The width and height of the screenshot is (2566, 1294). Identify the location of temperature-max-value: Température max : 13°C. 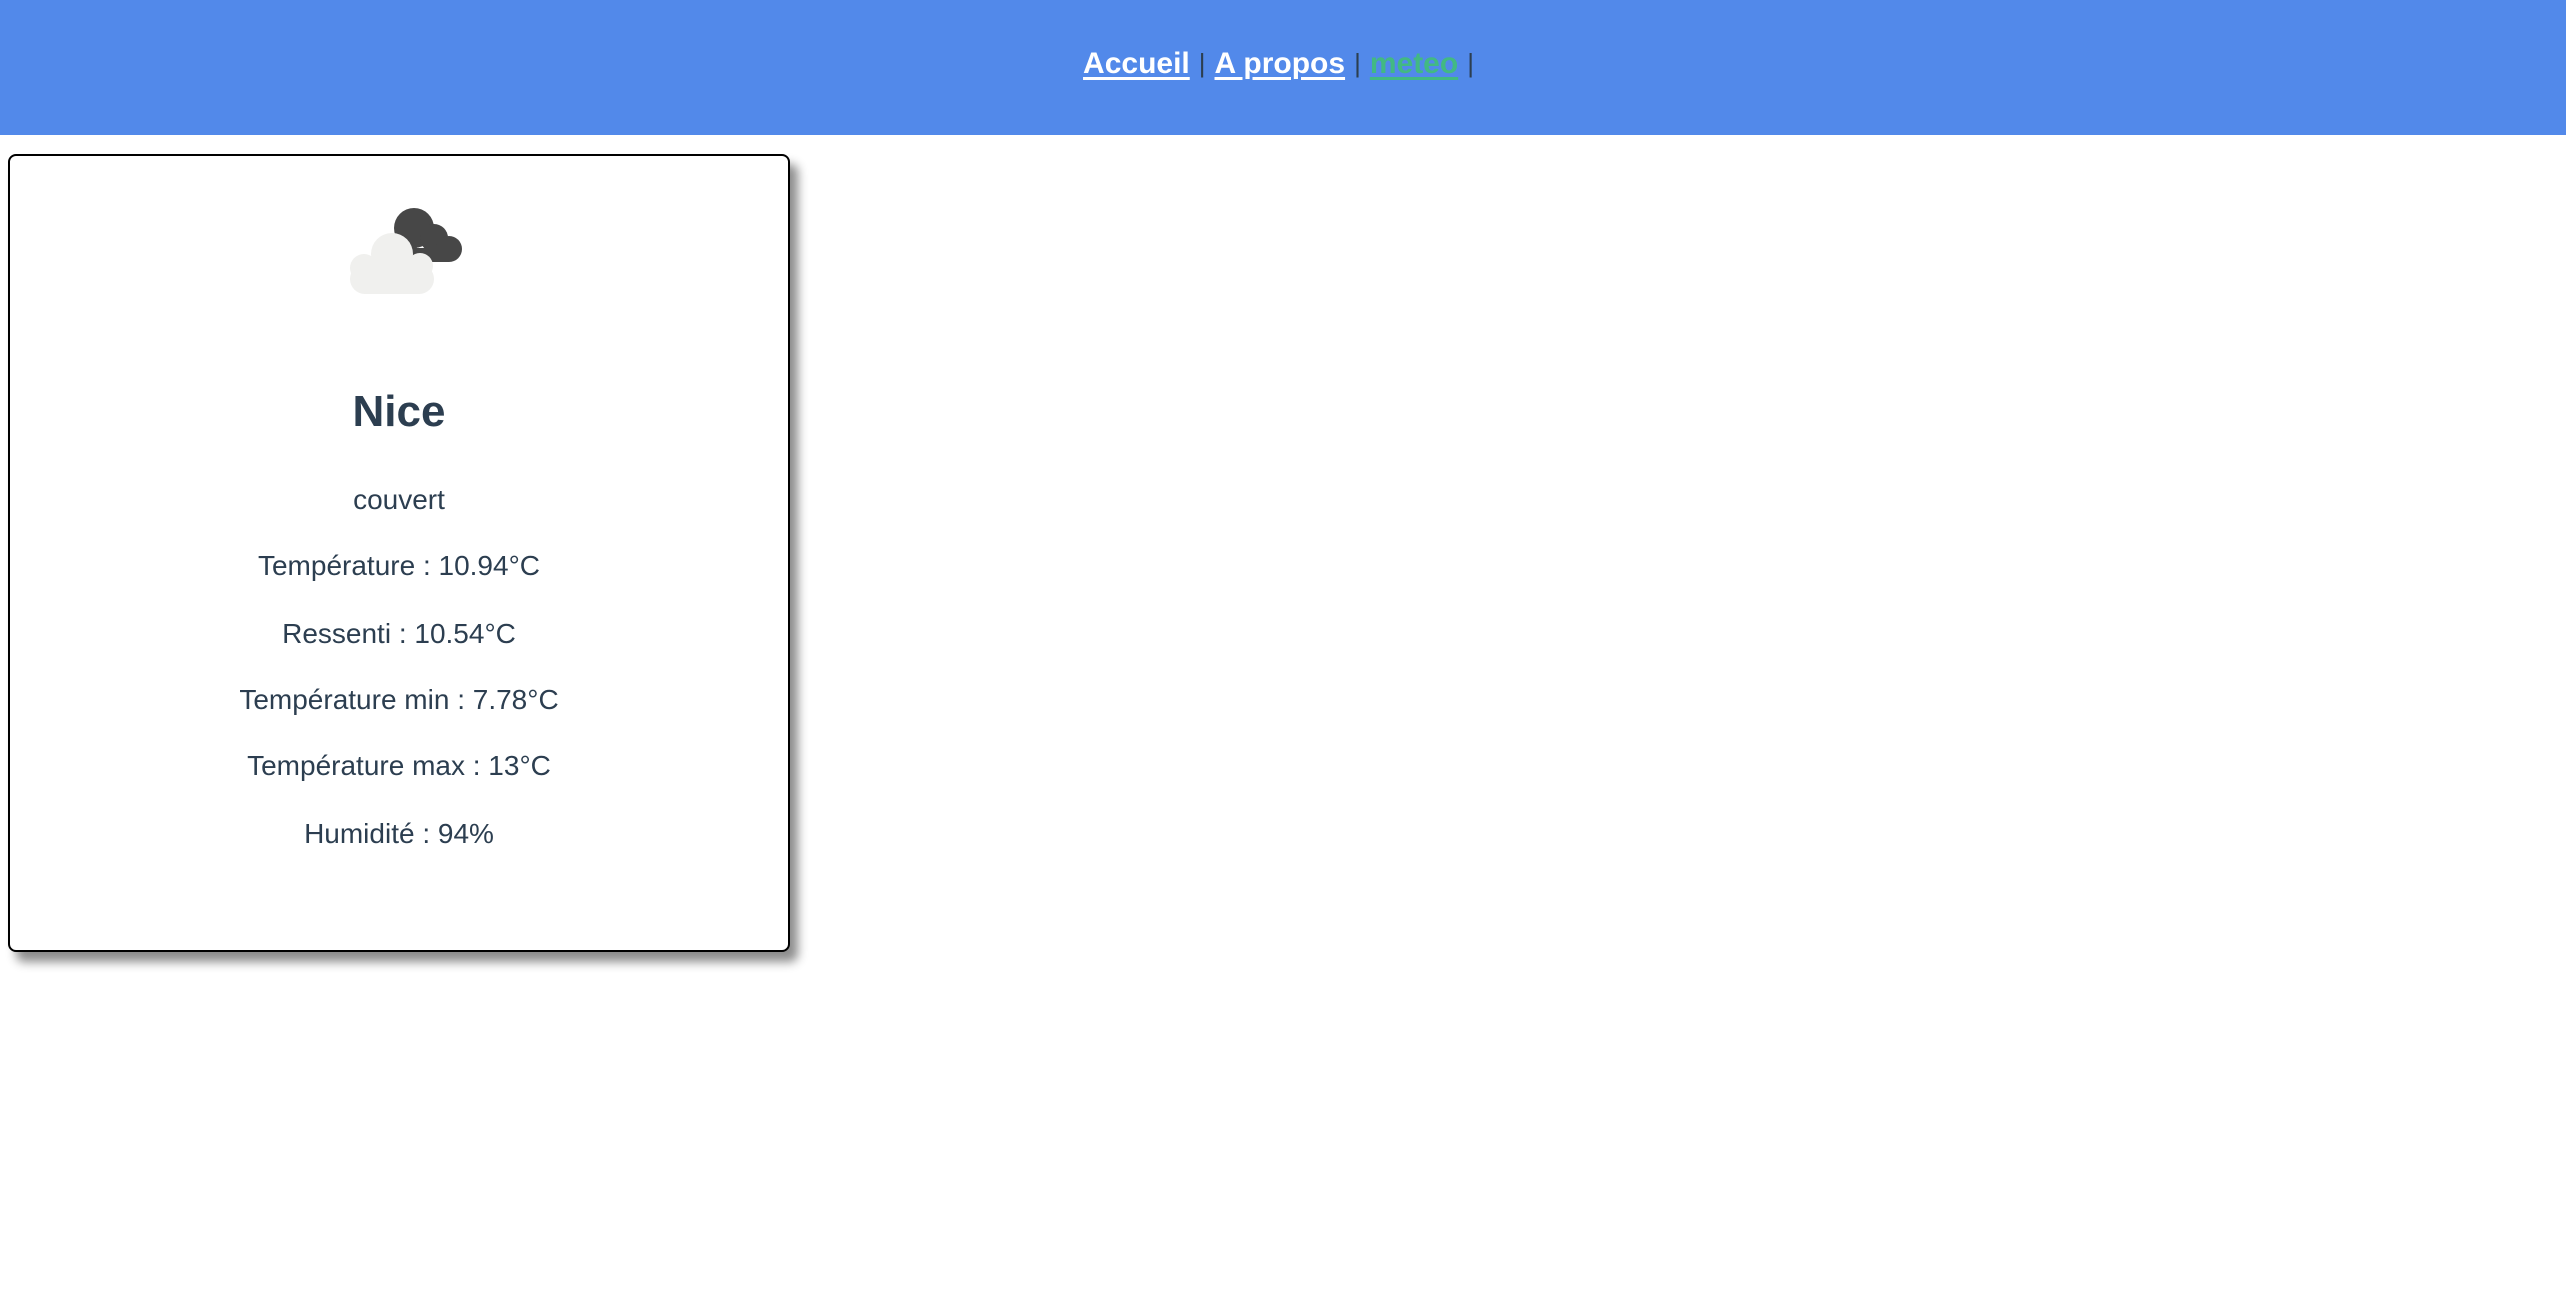
(399, 765).